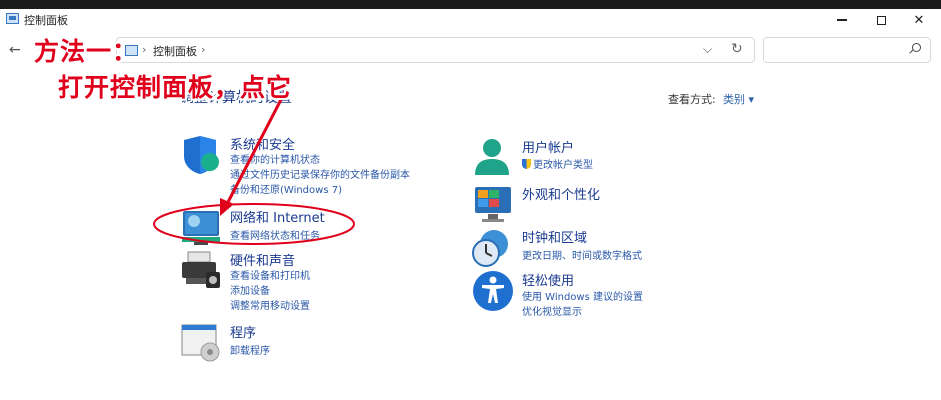 The width and height of the screenshot is (941, 400). What do you see at coordinates (582, 254) in the screenshot?
I see `category-link: 更改日期、时间或数字格式` at bounding box center [582, 254].